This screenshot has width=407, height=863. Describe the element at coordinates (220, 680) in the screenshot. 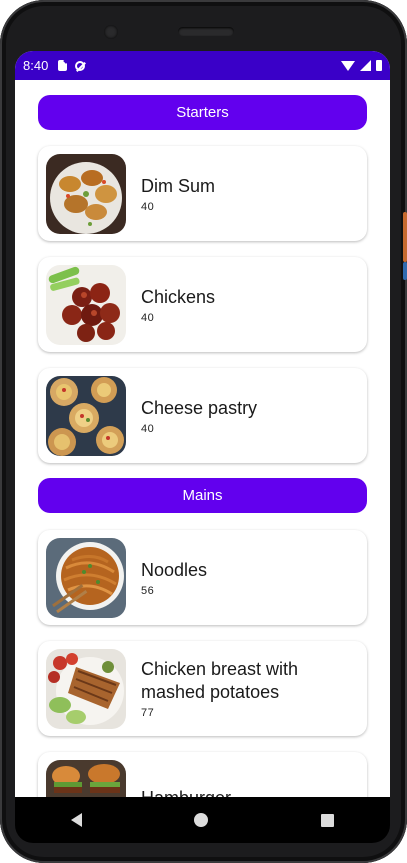

I see `menu-item-title: Chicken breast with mashed potatoes` at that location.